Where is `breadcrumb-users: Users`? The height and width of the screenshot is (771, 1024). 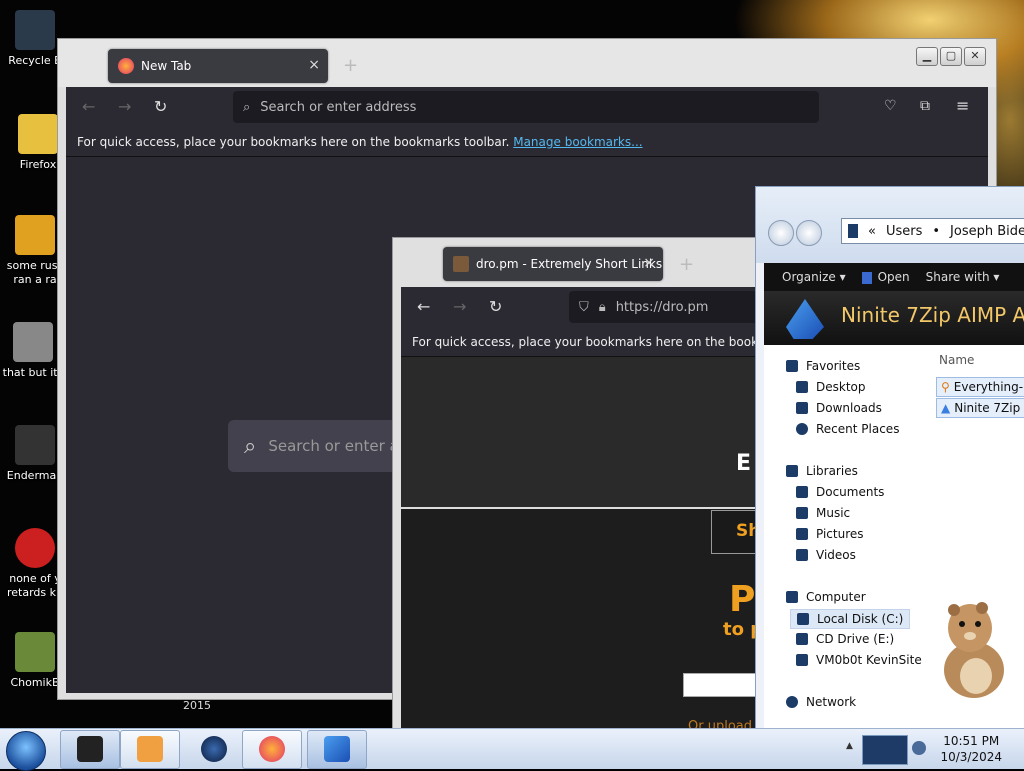 breadcrumb-users: Users is located at coordinates (904, 231).